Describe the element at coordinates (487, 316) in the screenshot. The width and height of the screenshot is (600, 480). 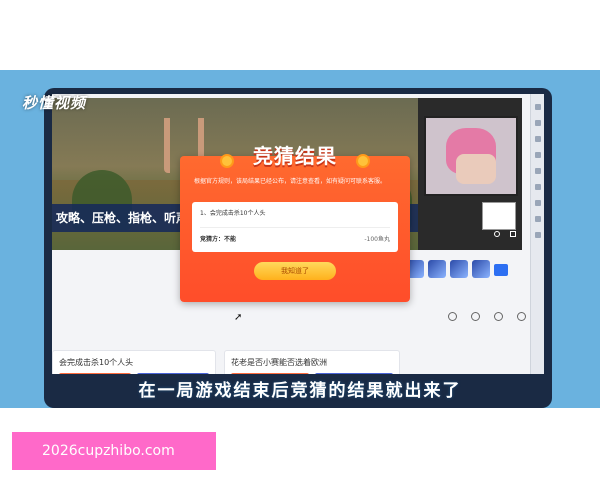
I see `page-toolbar` at that location.